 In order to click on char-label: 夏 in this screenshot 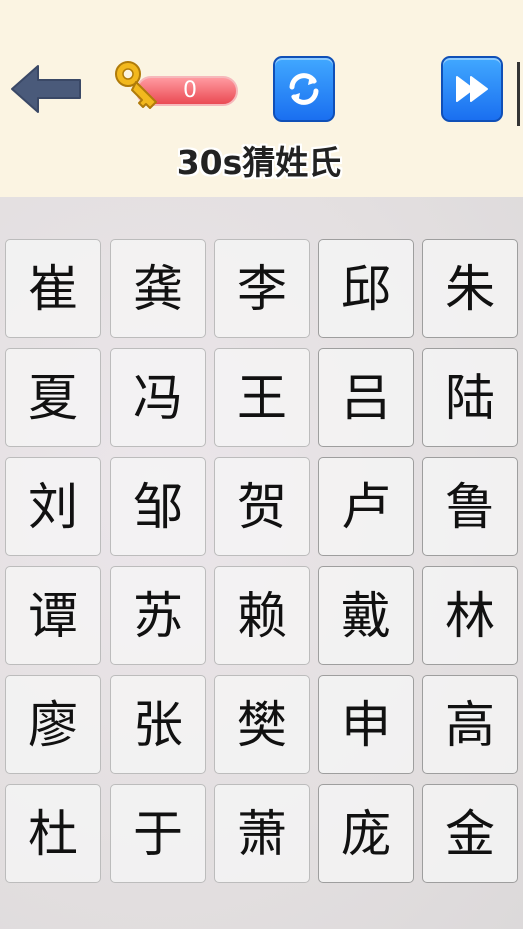, I will do `click(53, 397)`.